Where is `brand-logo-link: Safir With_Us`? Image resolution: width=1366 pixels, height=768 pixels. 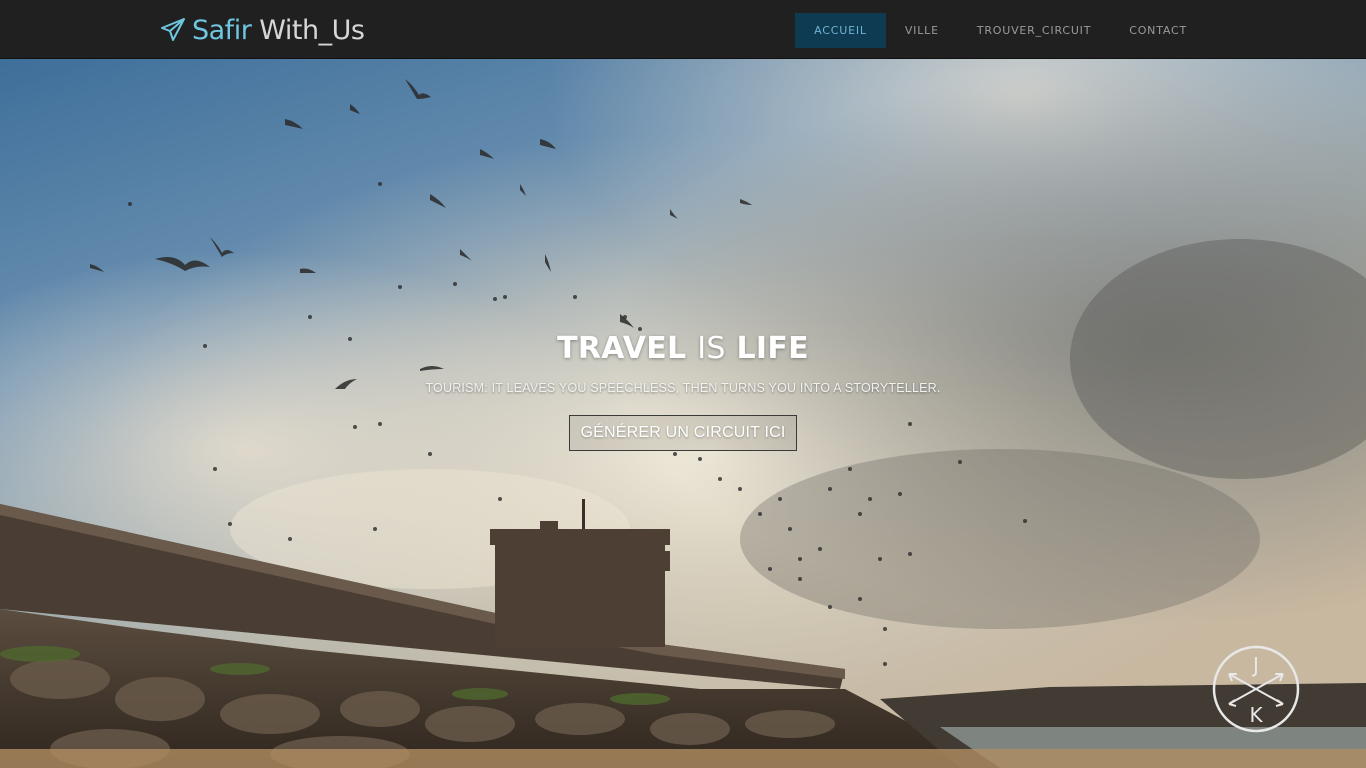
brand-logo-link: Safir With_Us is located at coordinates (262, 30).